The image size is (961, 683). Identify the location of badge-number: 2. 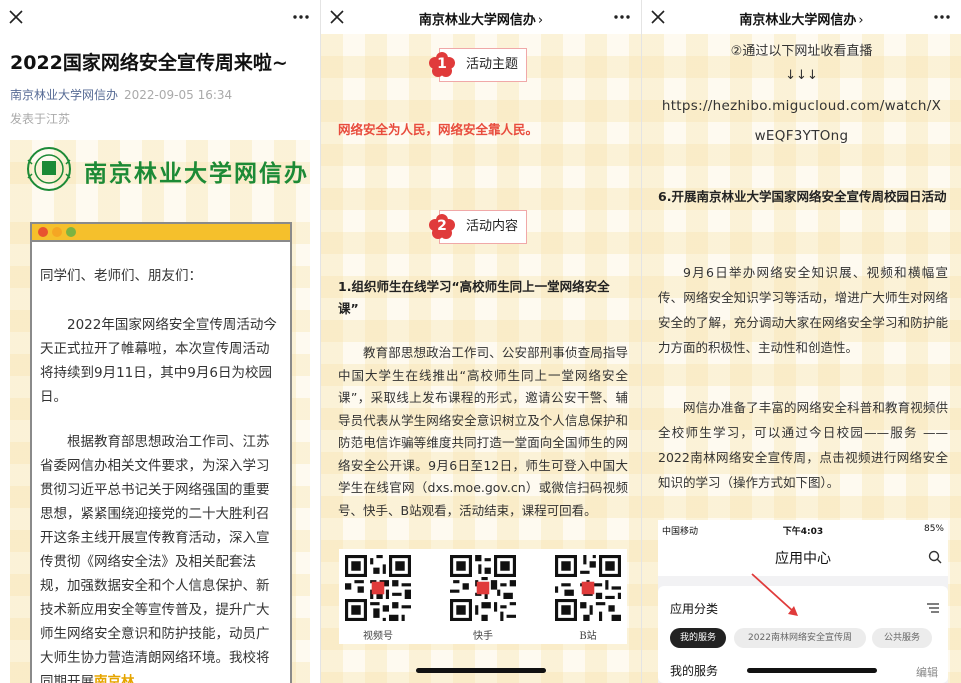
(442, 226).